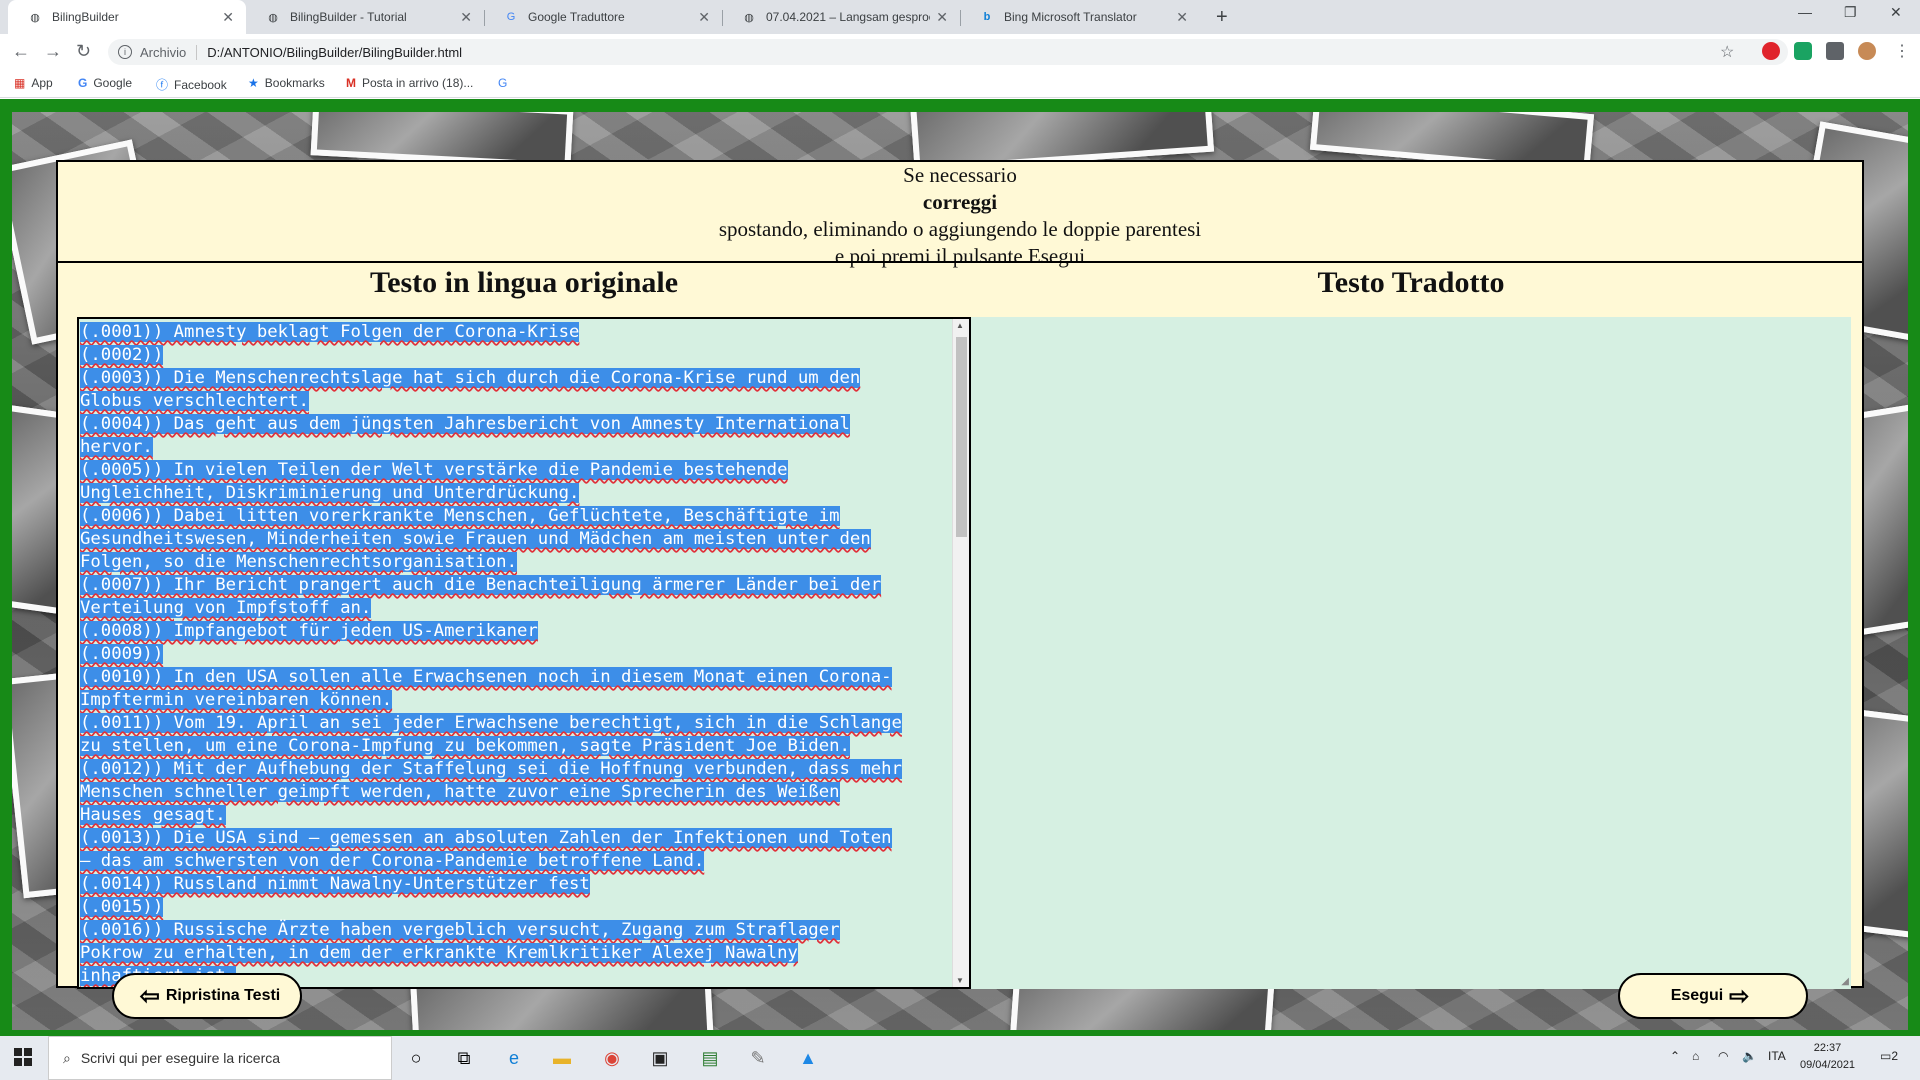 The width and height of the screenshot is (1920, 1080). I want to click on reset-texts-label: Ripristina Testi, so click(223, 995).